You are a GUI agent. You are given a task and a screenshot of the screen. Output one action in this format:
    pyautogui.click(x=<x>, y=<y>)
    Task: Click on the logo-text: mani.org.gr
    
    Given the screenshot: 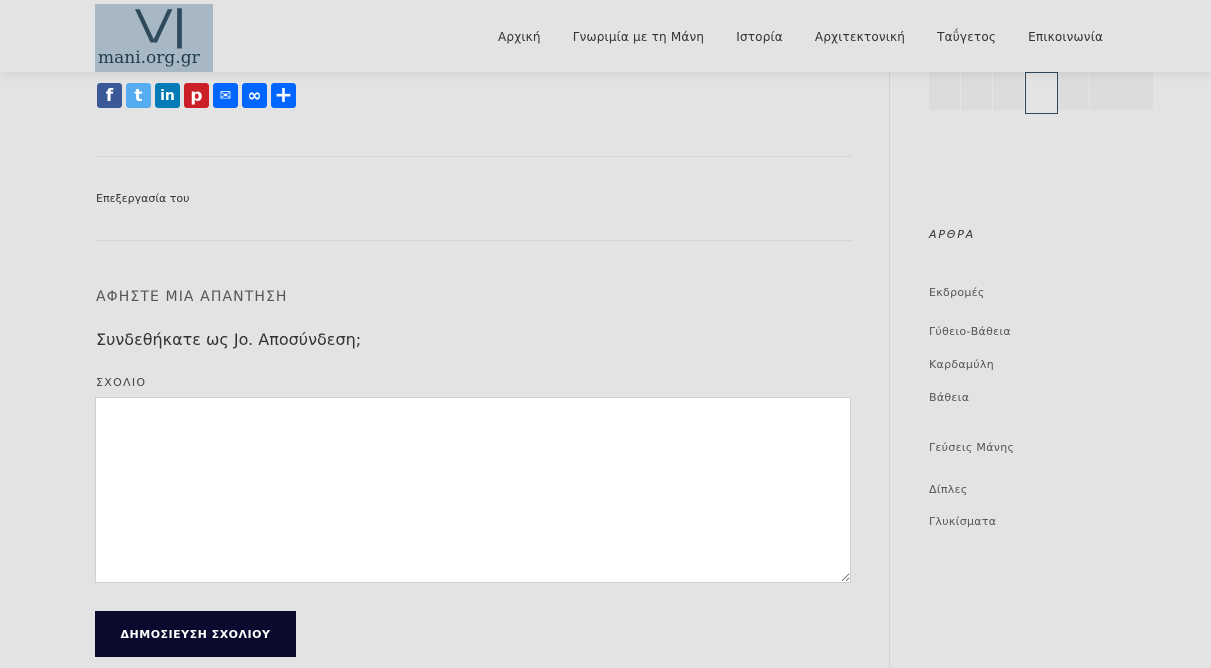 What is the action you would take?
    pyautogui.click(x=149, y=58)
    